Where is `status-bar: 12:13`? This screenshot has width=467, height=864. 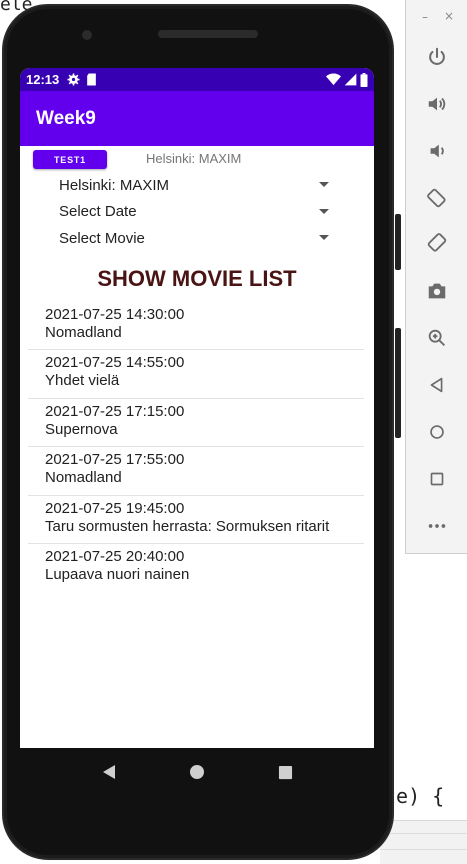 status-bar: 12:13 is located at coordinates (197, 79).